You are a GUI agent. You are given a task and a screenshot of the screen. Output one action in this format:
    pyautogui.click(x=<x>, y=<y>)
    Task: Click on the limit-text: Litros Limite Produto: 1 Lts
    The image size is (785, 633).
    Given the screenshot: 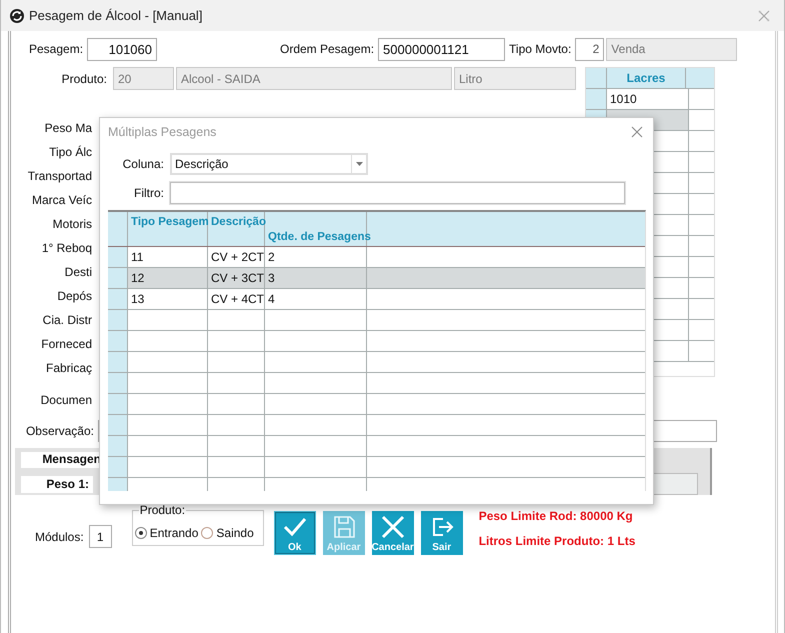 What is the action you would take?
    pyautogui.click(x=557, y=541)
    